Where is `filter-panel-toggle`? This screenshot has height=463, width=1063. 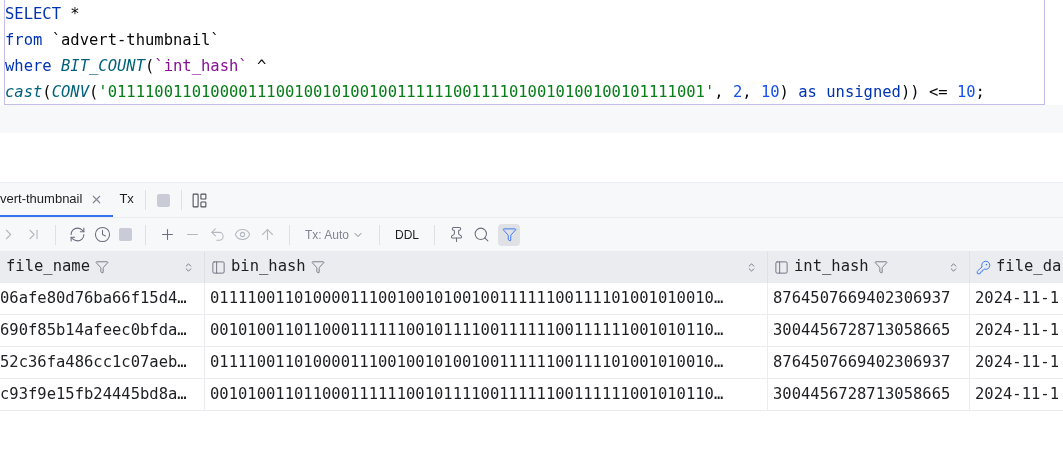
filter-panel-toggle is located at coordinates (509, 234).